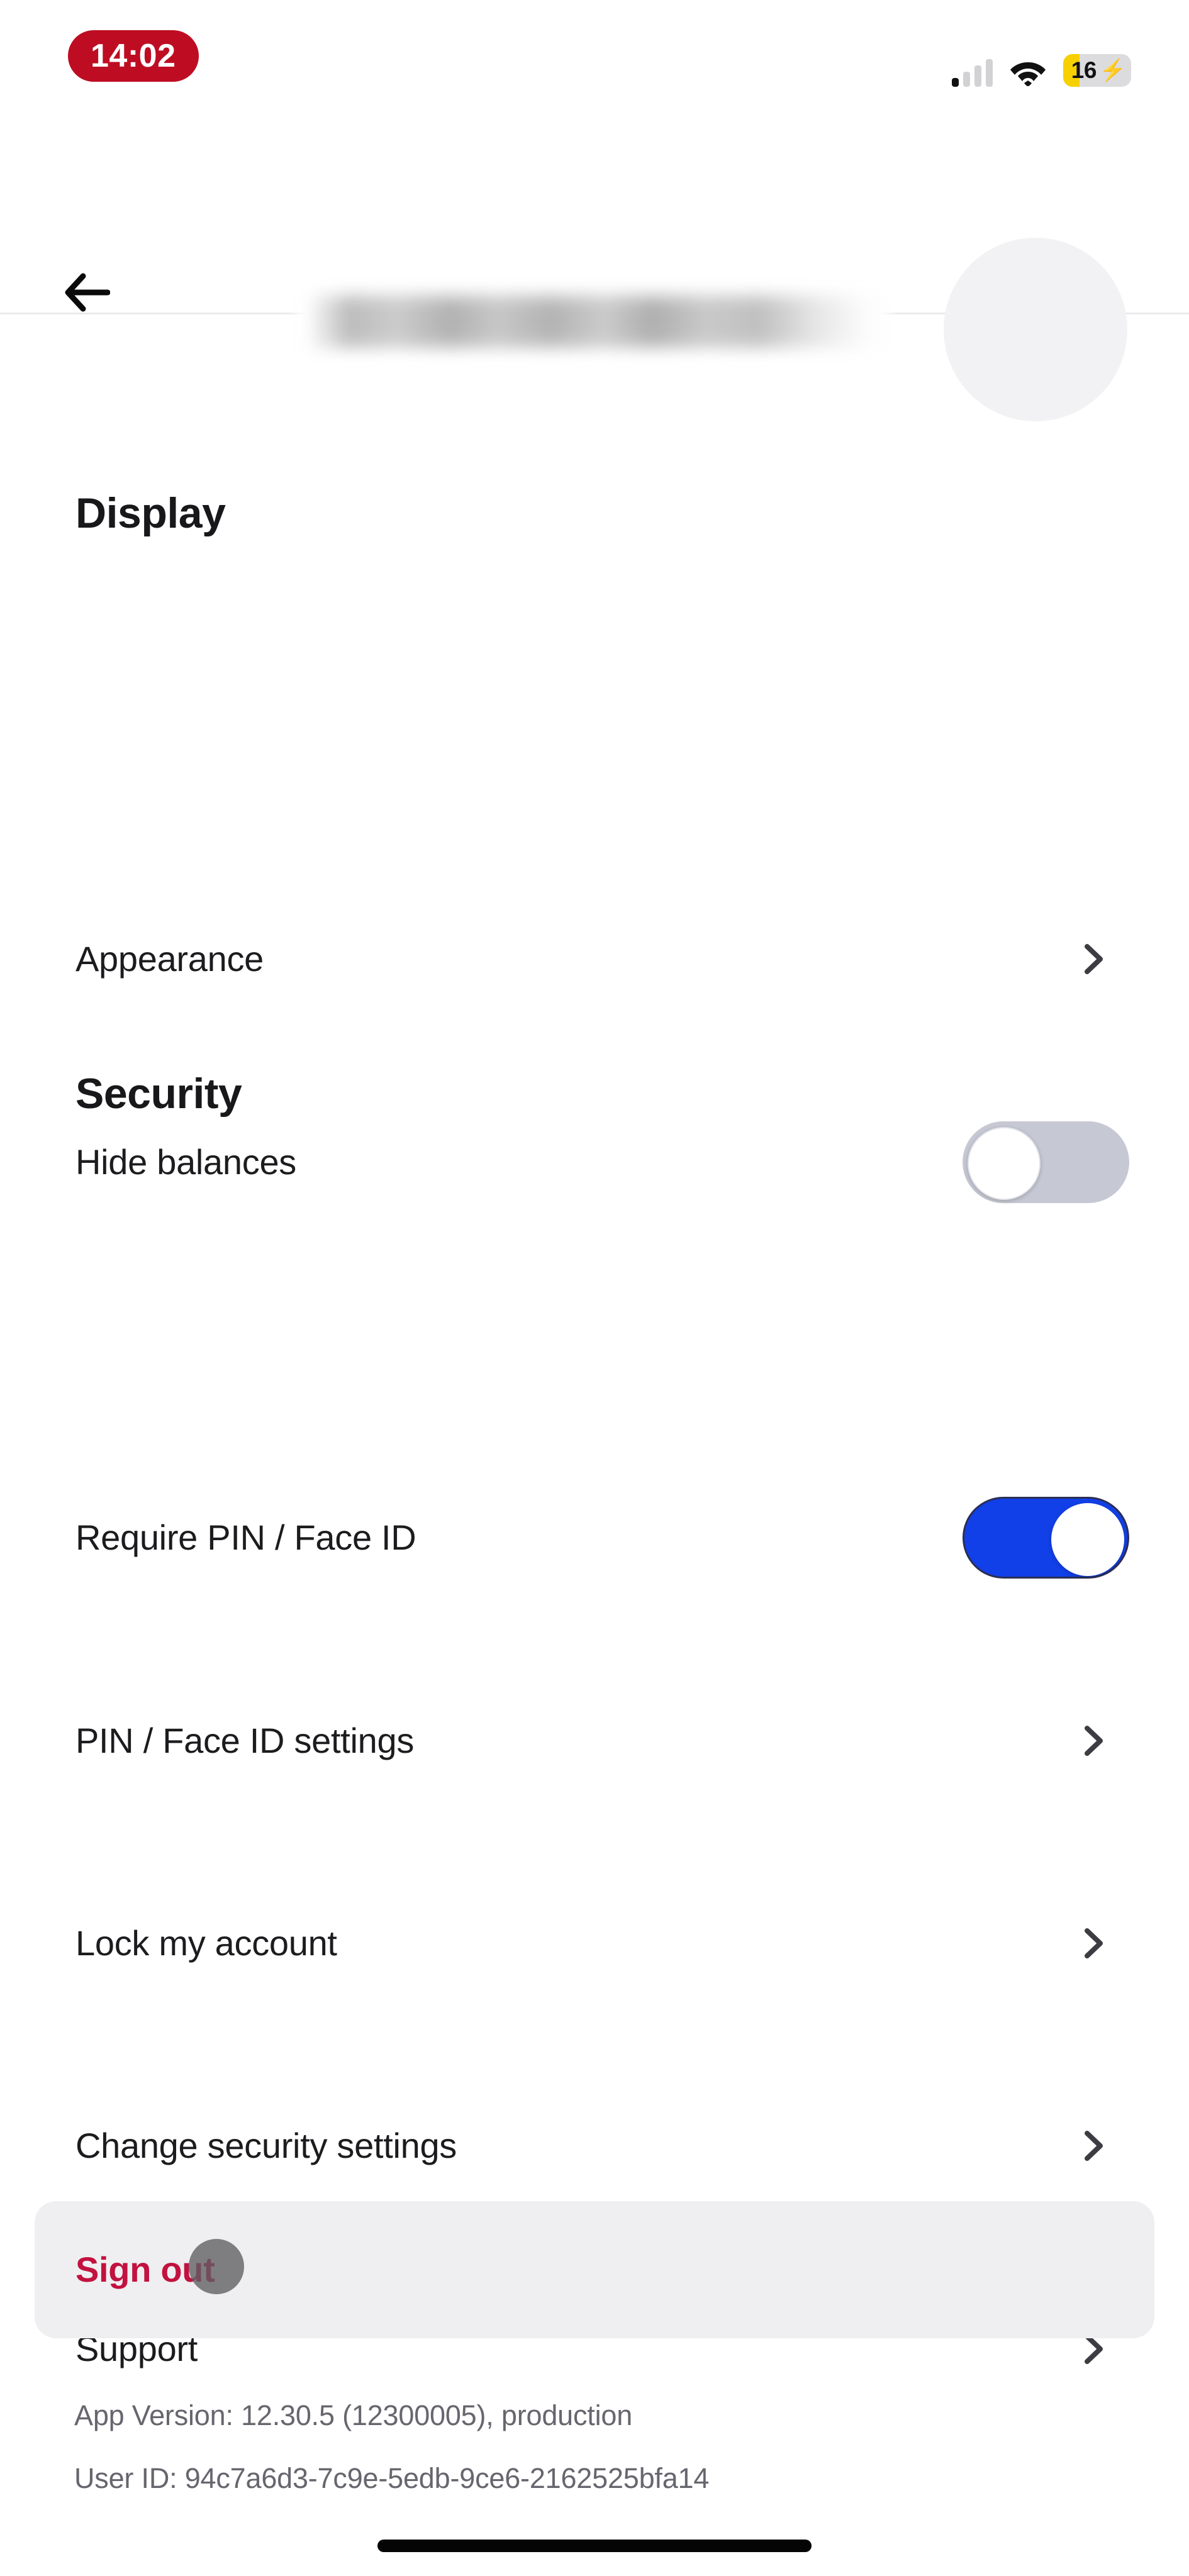 Image resolution: width=1189 pixels, height=2576 pixels. I want to click on settings-row-appearance: Appearance, so click(594, 959).